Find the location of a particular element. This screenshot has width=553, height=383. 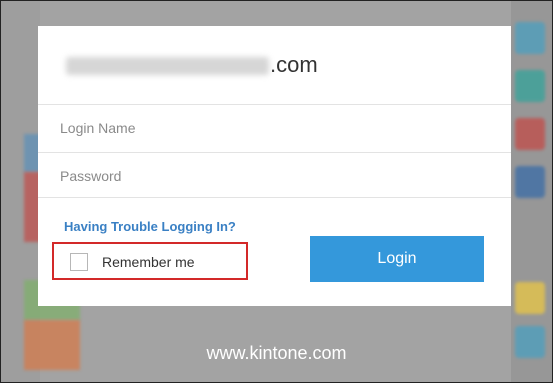

login-button: Login is located at coordinates (397, 259).